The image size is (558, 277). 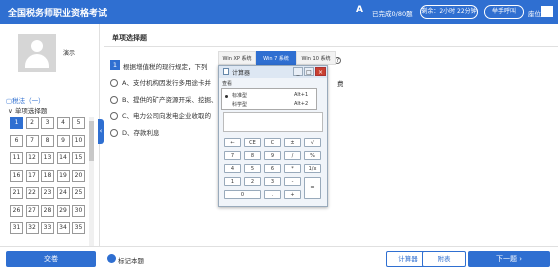 What do you see at coordinates (32, 123) in the screenshot?
I see `question-cell: 2` at bounding box center [32, 123].